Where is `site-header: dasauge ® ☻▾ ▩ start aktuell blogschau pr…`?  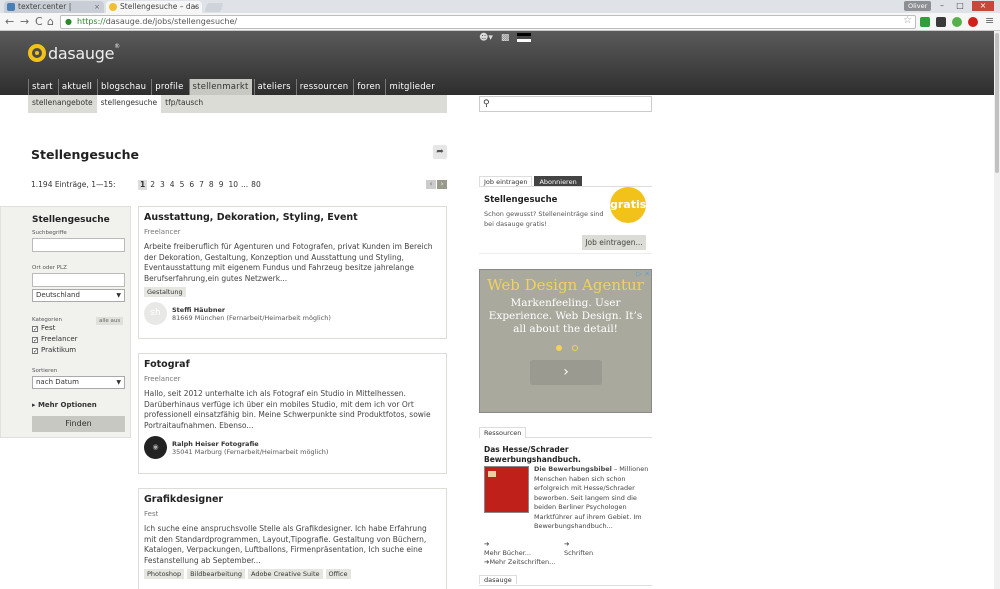
site-header: dasauge ® ☻▾ ▩ start aktuell blogschau pr… is located at coordinates (497, 63).